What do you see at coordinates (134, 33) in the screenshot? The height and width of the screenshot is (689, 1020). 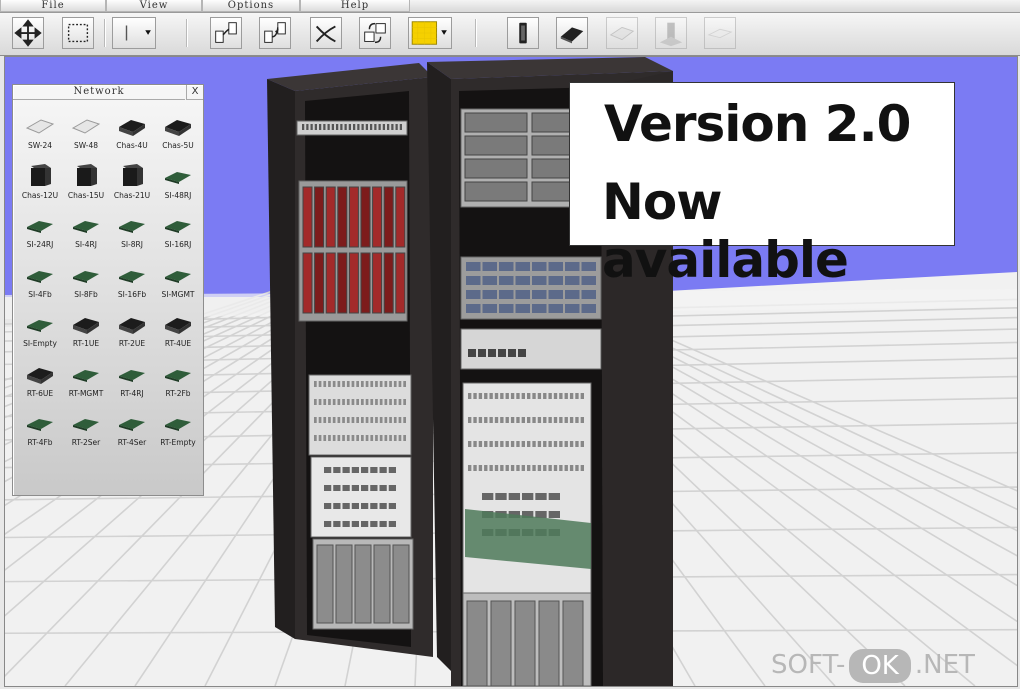 I see `line-tool-button` at bounding box center [134, 33].